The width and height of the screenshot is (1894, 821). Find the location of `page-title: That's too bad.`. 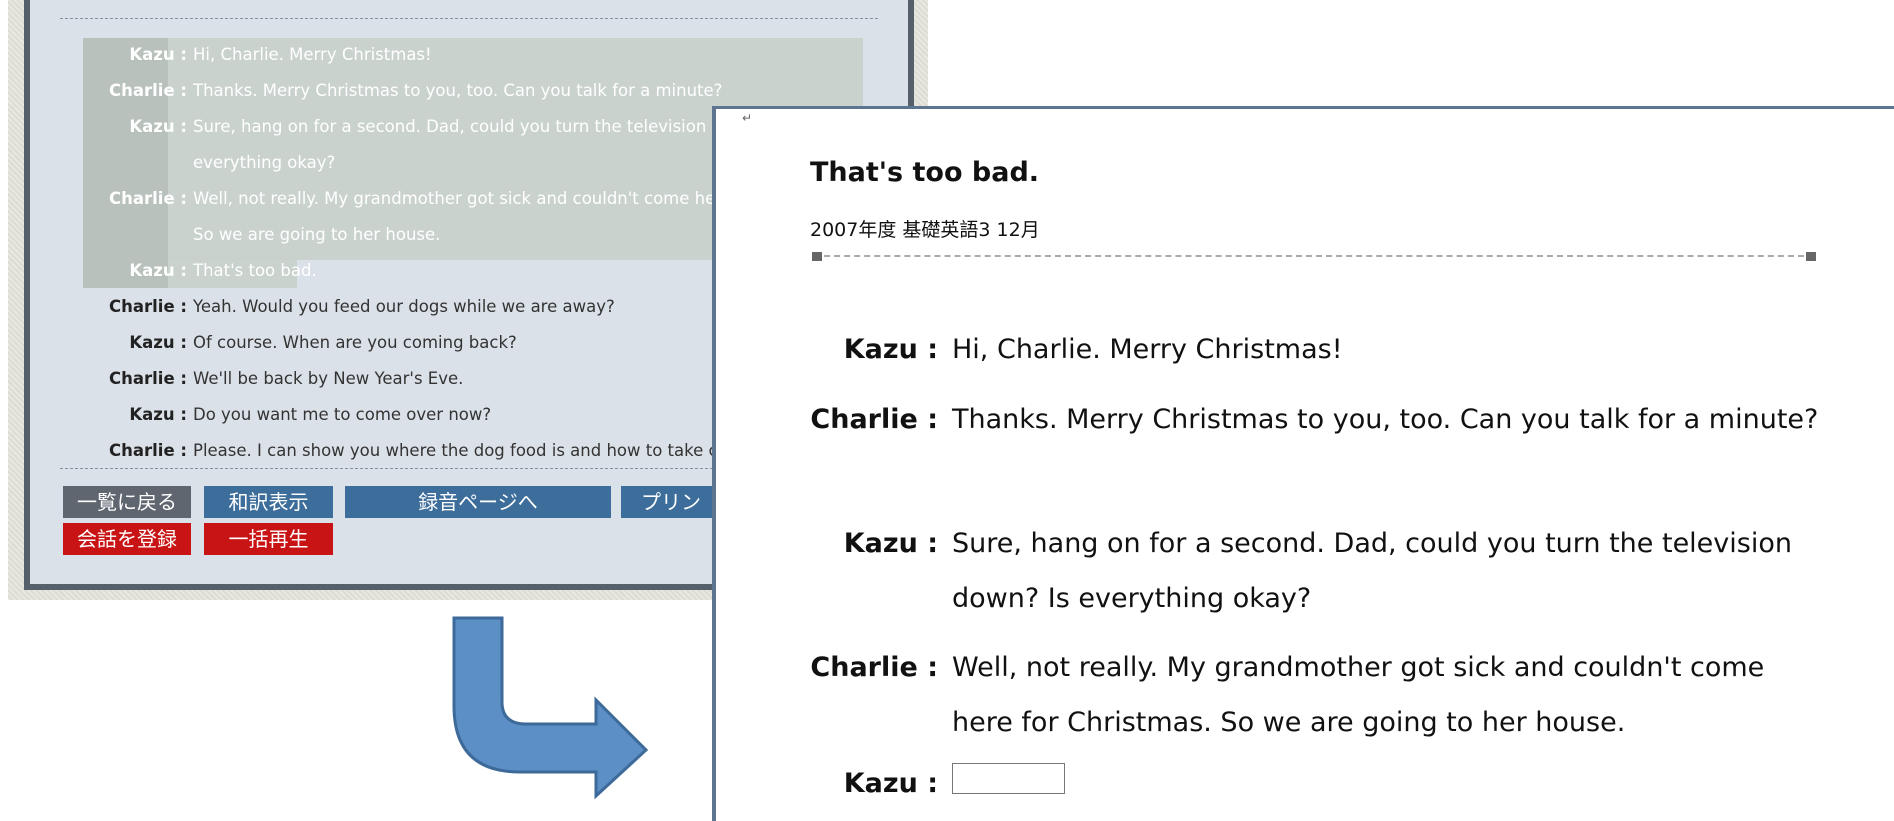

page-title: That's too bad. is located at coordinates (925, 172).